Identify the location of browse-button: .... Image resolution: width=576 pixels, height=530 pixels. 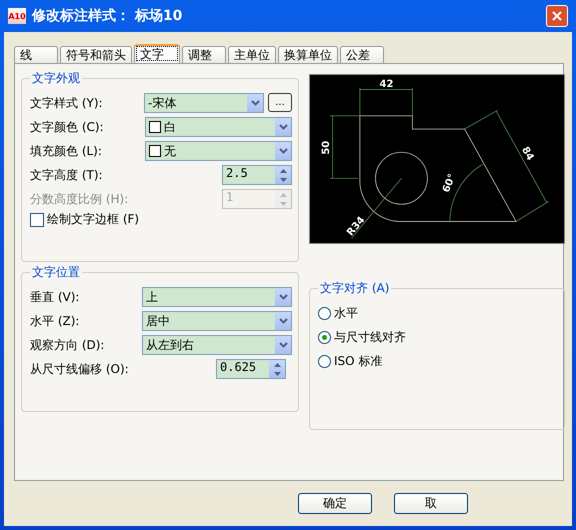
(280, 102).